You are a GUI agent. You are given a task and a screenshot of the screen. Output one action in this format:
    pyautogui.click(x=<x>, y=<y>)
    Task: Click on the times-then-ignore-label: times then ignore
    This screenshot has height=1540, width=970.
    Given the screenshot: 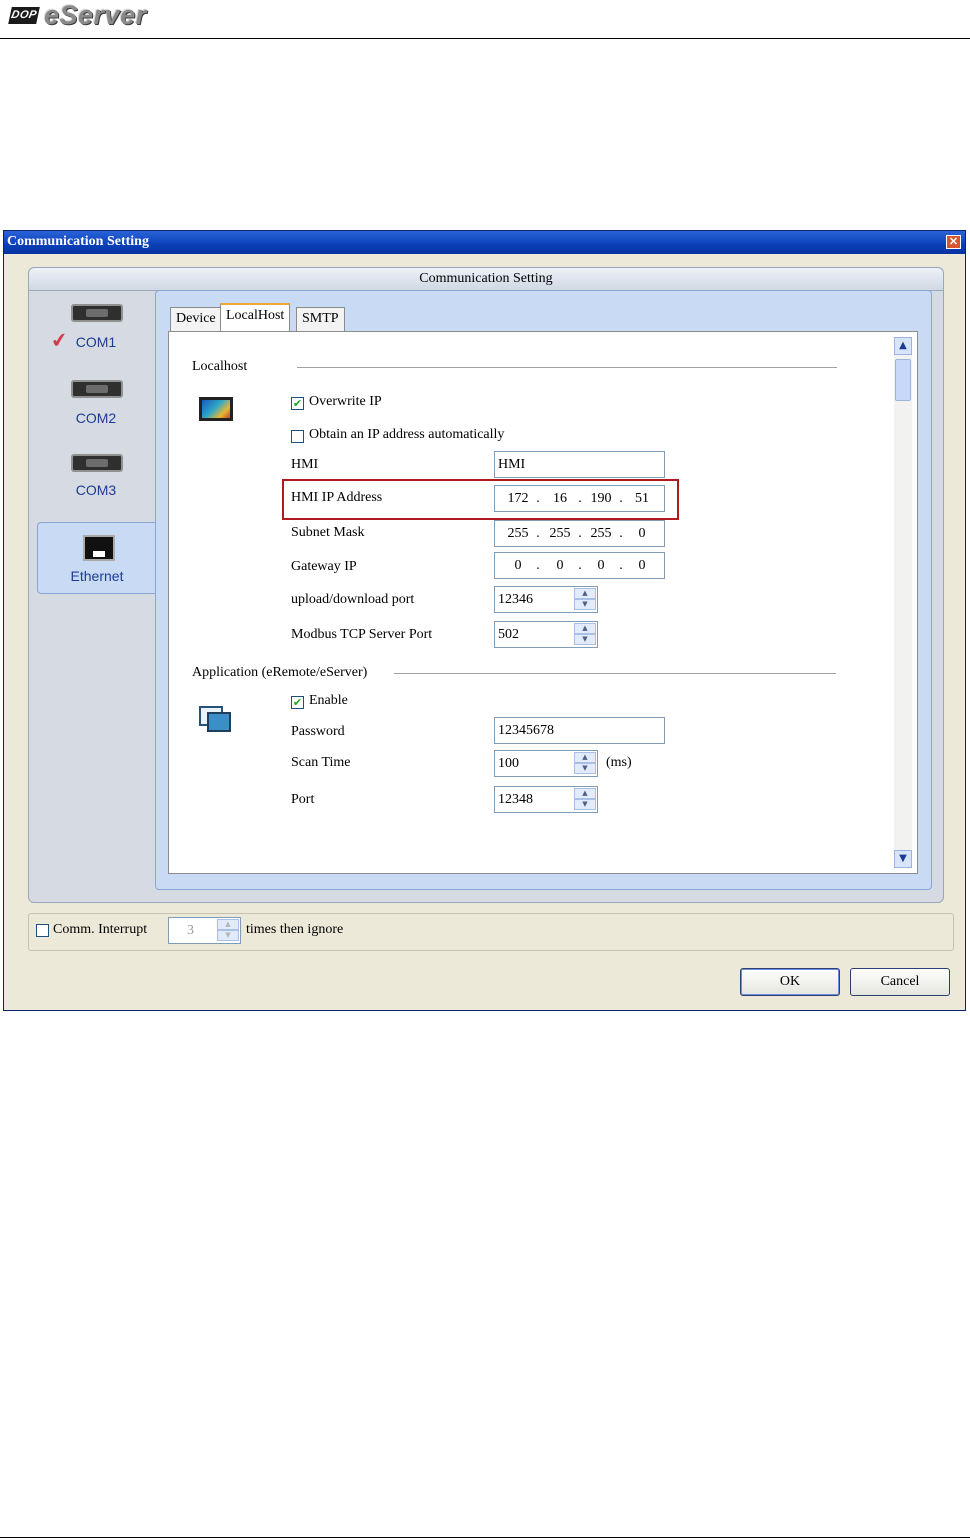 What is the action you would take?
    pyautogui.click(x=295, y=929)
    